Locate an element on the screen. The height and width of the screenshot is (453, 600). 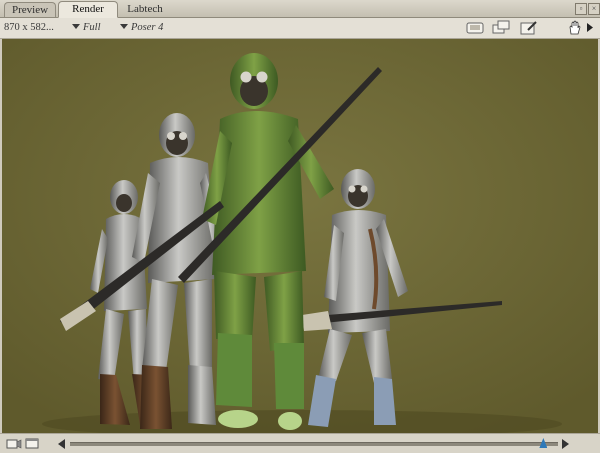
render-settings-icon is located at coordinates (475, 27).